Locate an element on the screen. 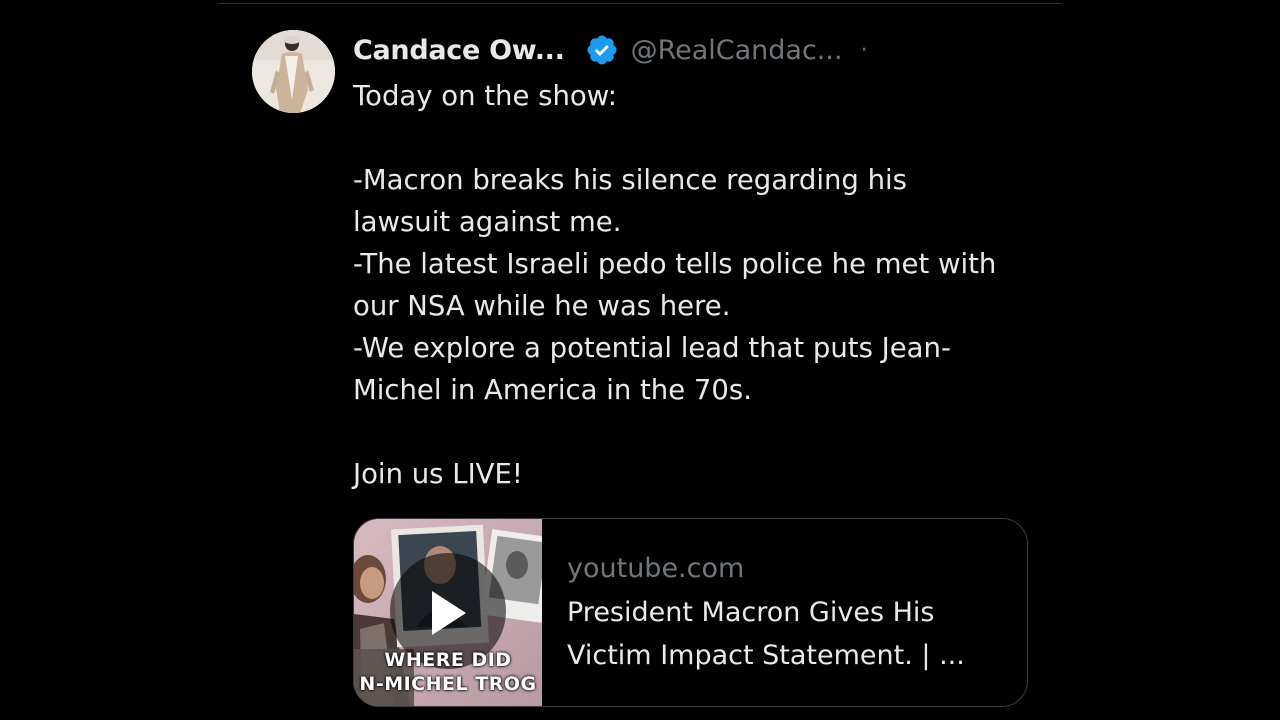 This screenshot has height=720, width=1280. tweet-line: Today on the show: is located at coordinates (485, 96).